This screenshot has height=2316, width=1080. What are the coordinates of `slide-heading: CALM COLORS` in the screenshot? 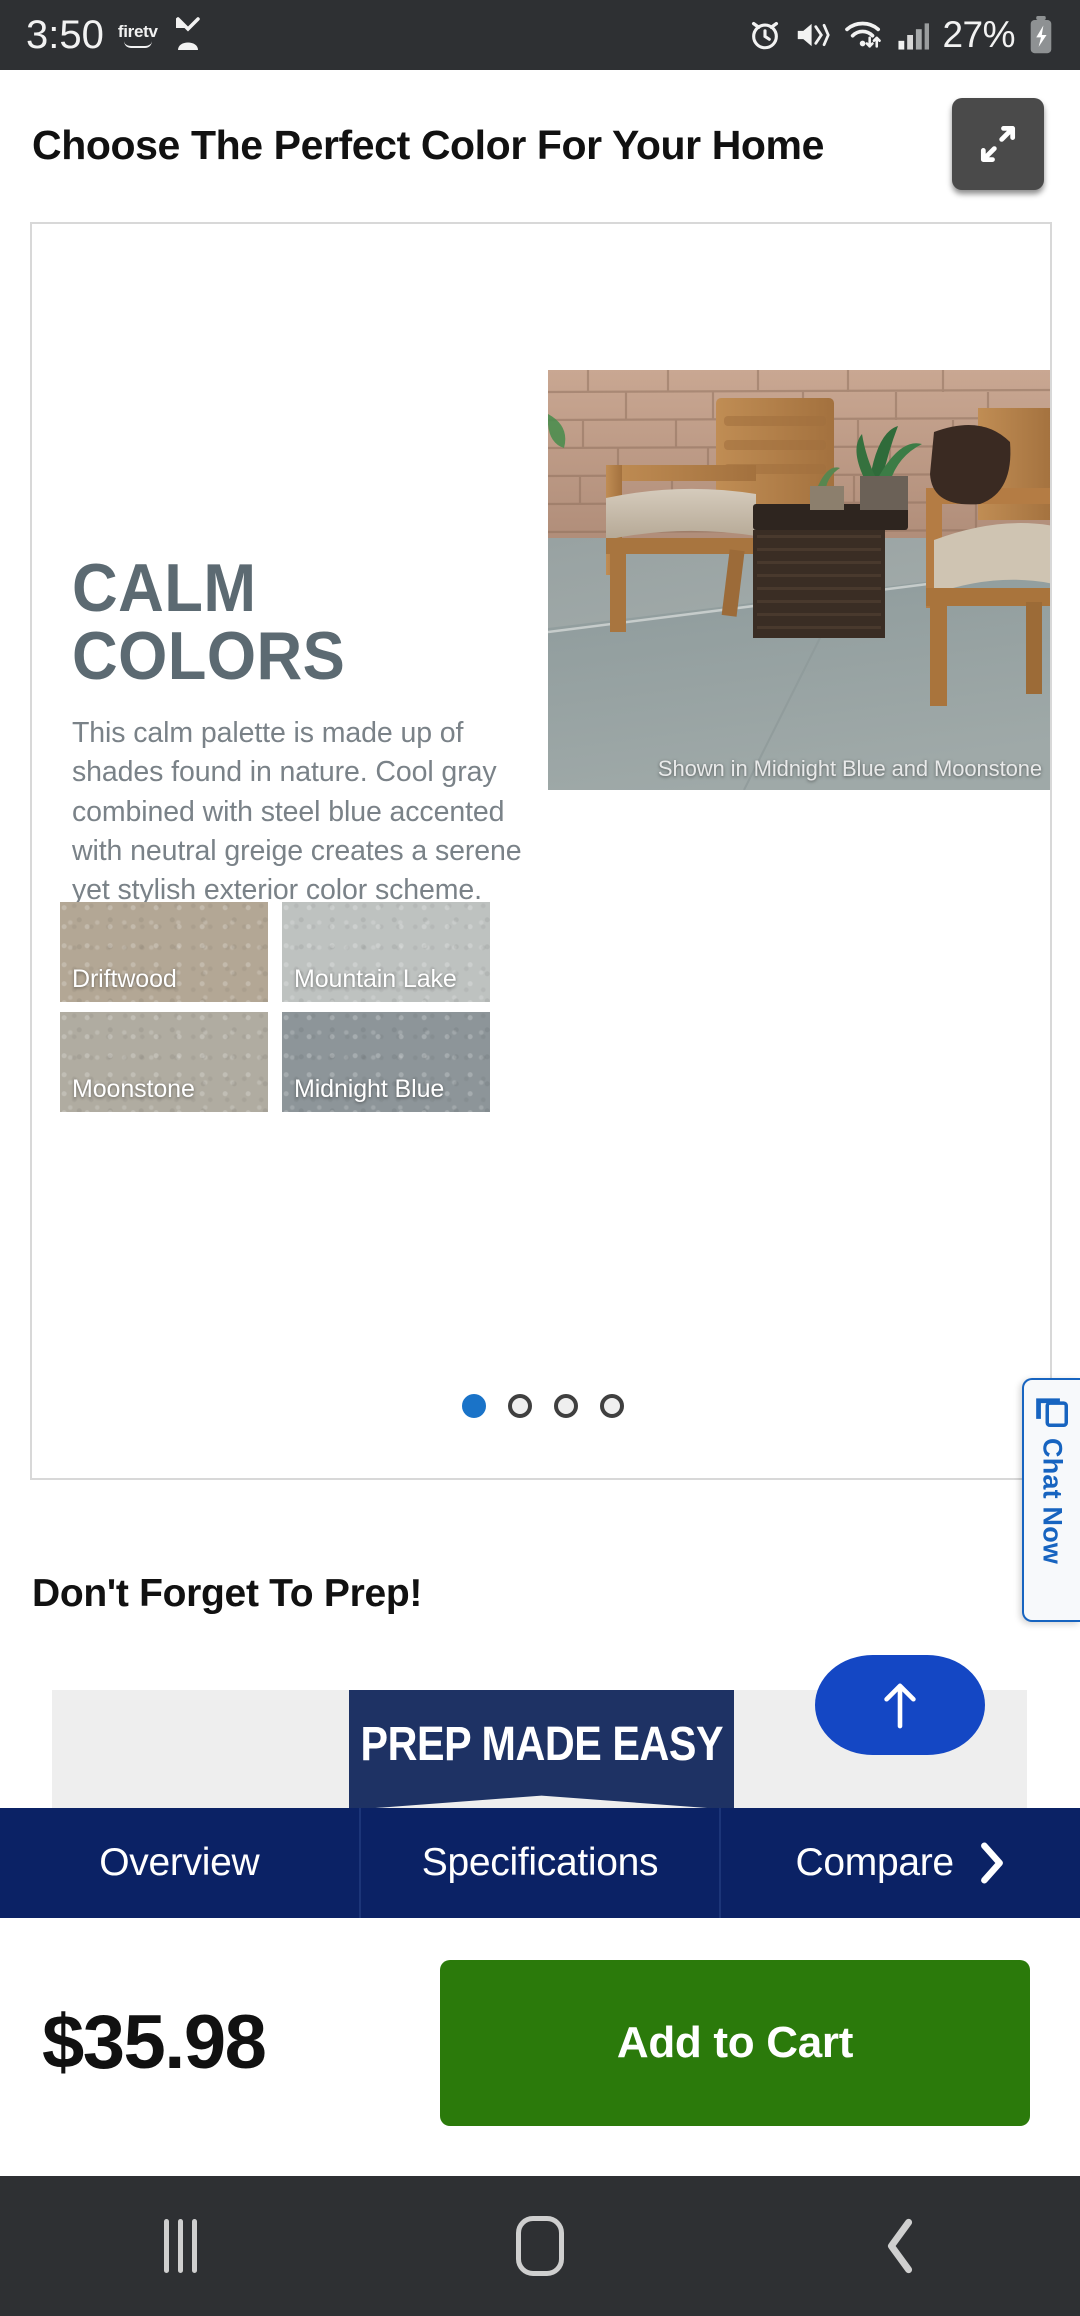 It's located at (209, 622).